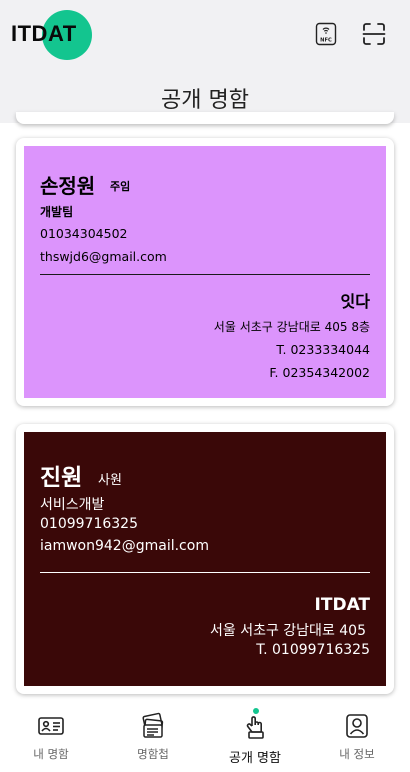  I want to click on card-address: 서울 서초구 강남대로 405, so click(288, 631).